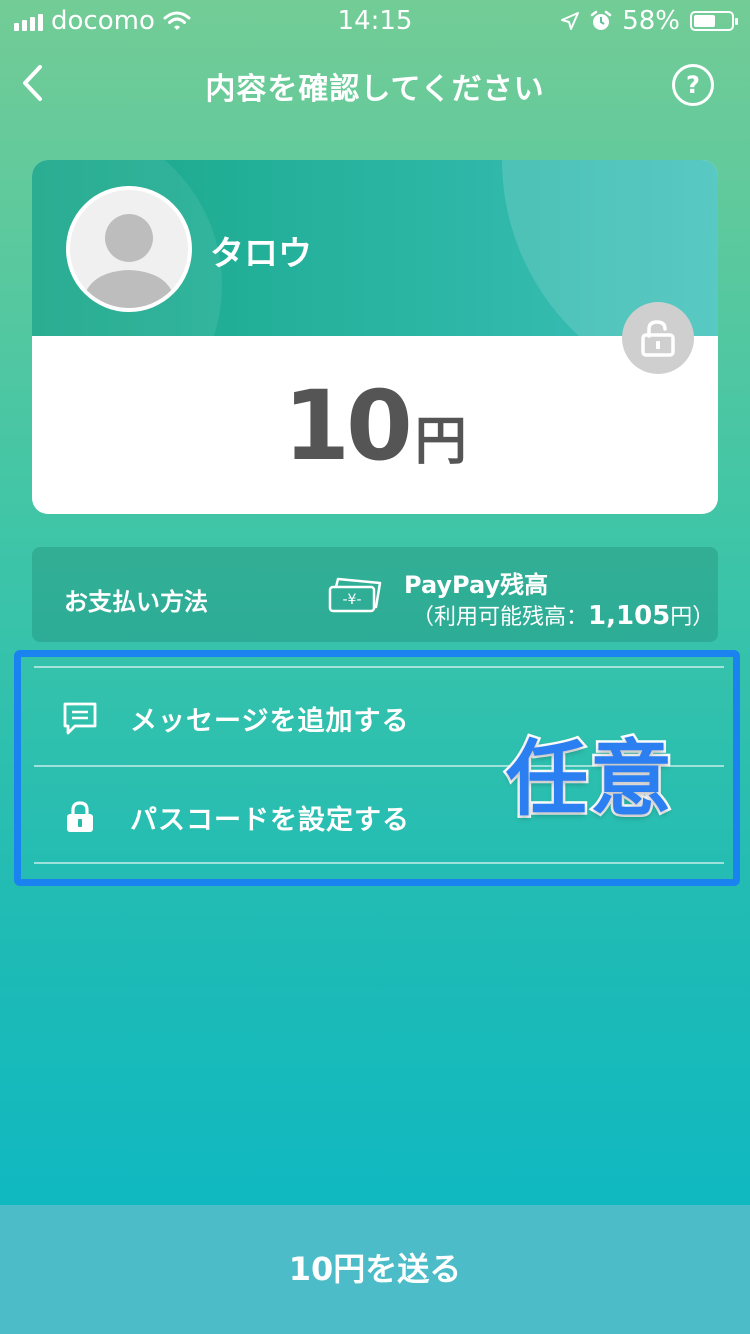 This screenshot has height=1334, width=750. Describe the element at coordinates (375, 248) in the screenshot. I see `card-header: タロウ` at that location.